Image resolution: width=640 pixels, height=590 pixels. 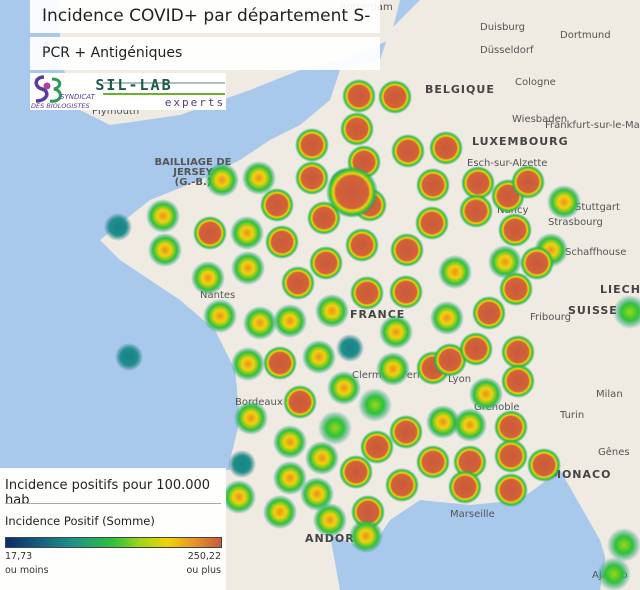 What do you see at coordinates (195, 102) in the screenshot?
I see `svg-text: experts` at bounding box center [195, 102].